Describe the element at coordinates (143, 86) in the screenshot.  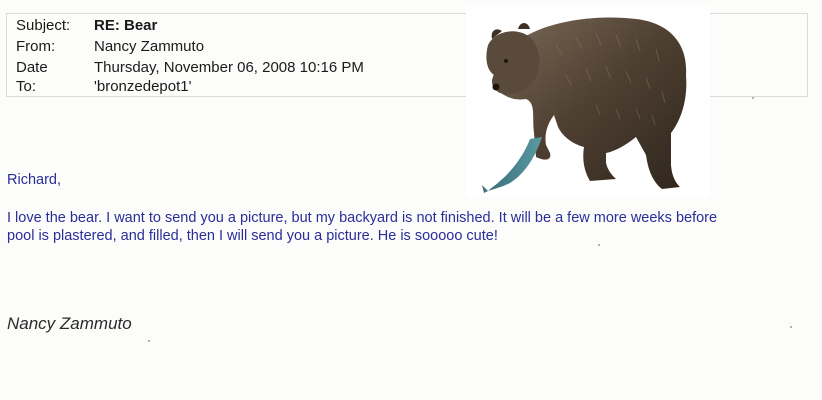
I see `to-value: 'bronzedepot1'` at that location.